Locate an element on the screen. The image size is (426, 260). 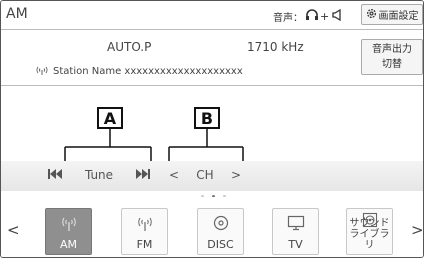
channel-control: < CH > is located at coordinates (205, 175).